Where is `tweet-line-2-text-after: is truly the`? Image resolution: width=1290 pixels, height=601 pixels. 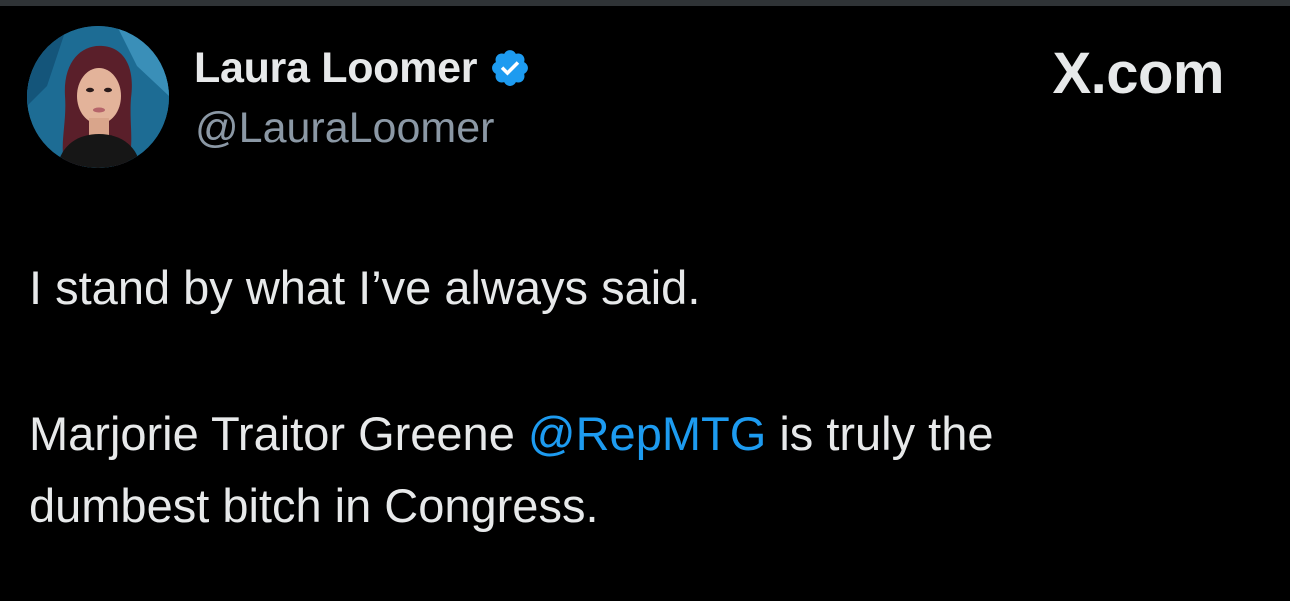 tweet-line-2-text-after: is truly the is located at coordinates (880, 433).